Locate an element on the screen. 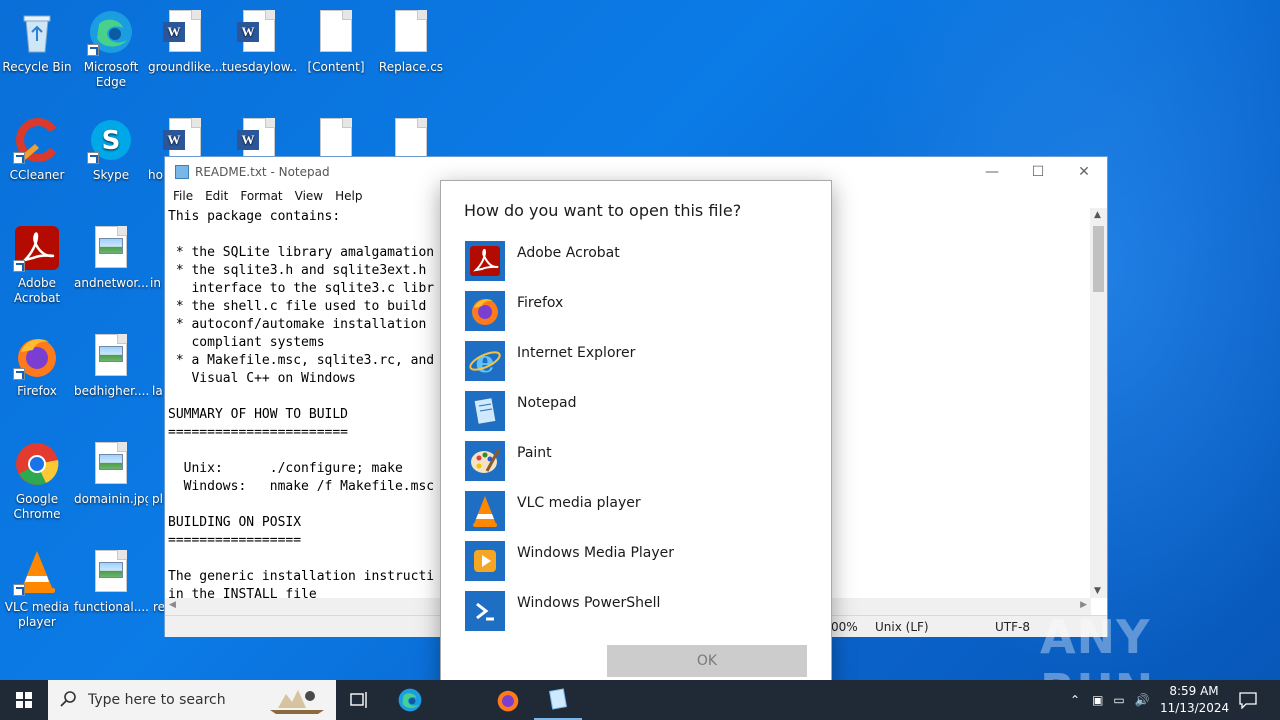 The height and width of the screenshot is (720, 1280). app-option-windows-media-player: Windows Media Player is located at coordinates (637, 566).